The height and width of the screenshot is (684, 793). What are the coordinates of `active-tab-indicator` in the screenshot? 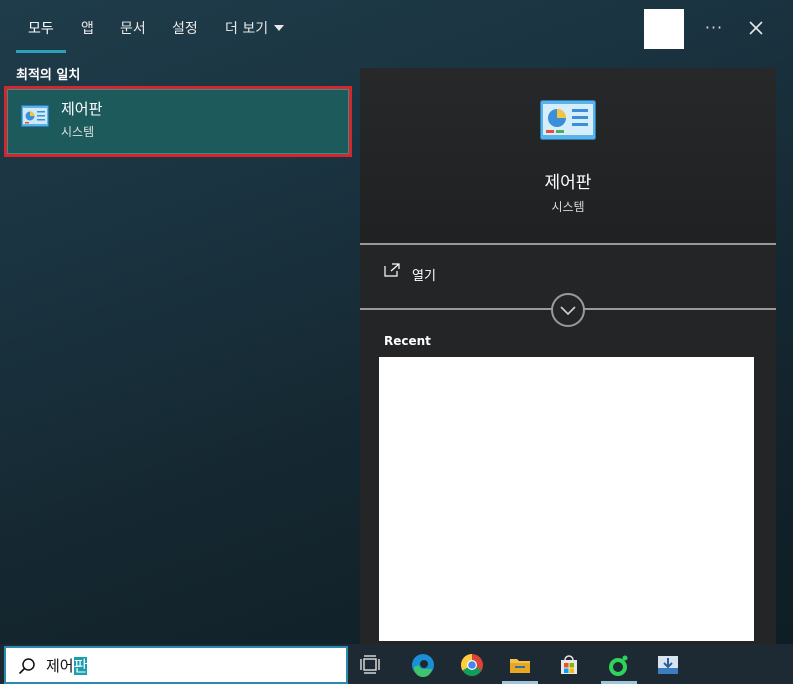 It's located at (41, 51).